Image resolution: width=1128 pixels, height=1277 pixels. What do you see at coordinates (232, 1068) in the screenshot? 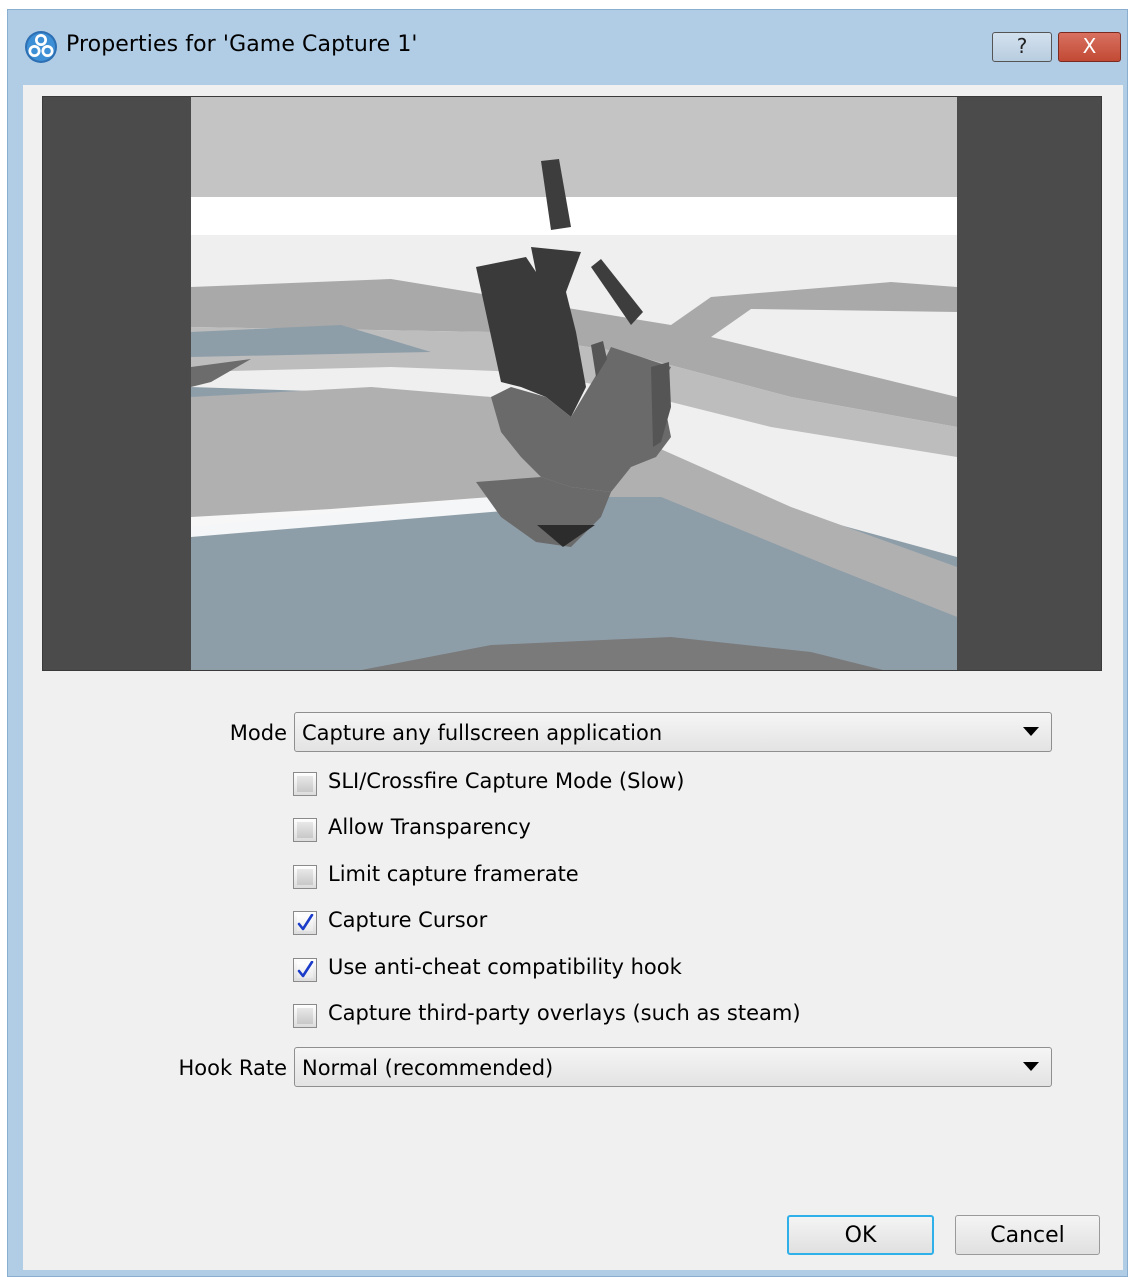
I see `hook-rate-label: Hook Rate` at bounding box center [232, 1068].